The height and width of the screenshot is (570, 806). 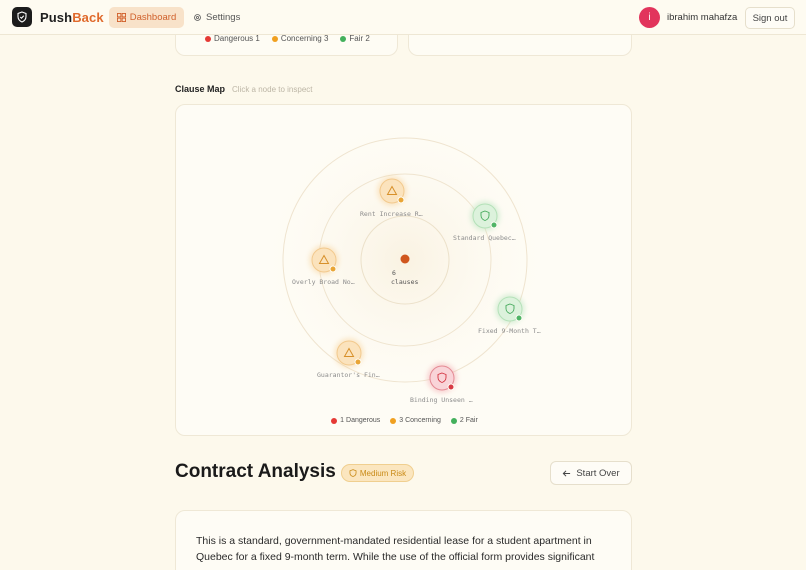 I want to click on nav-dashboard-label: Dashboard, so click(x=153, y=17).